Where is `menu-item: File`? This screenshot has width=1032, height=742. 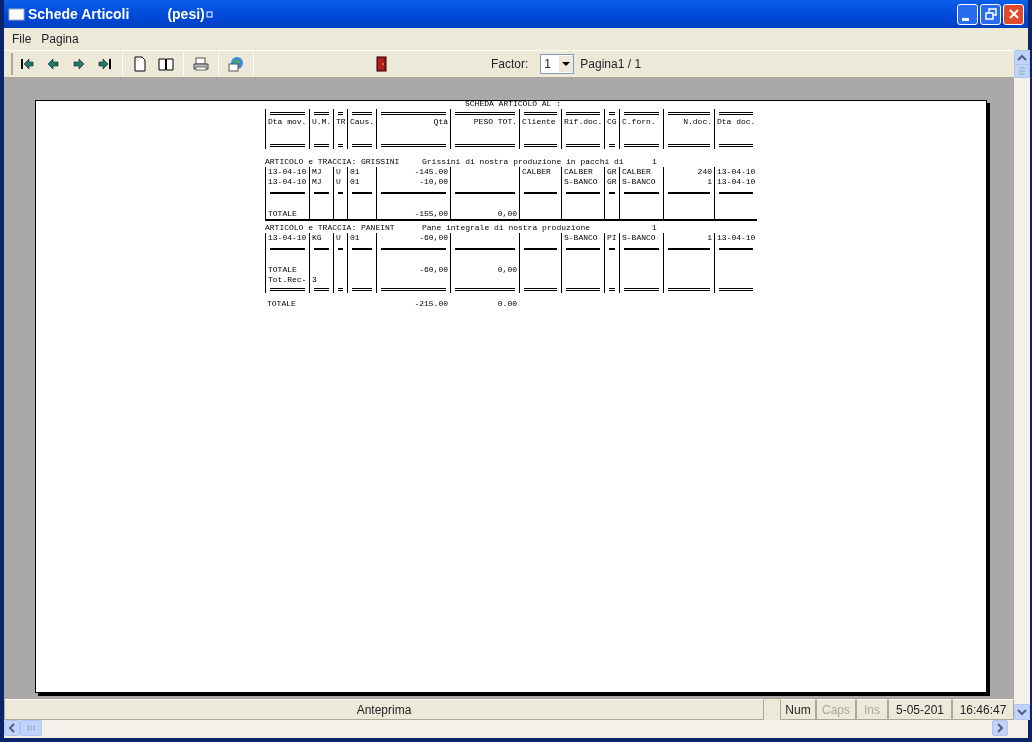 menu-item: File is located at coordinates (22, 39).